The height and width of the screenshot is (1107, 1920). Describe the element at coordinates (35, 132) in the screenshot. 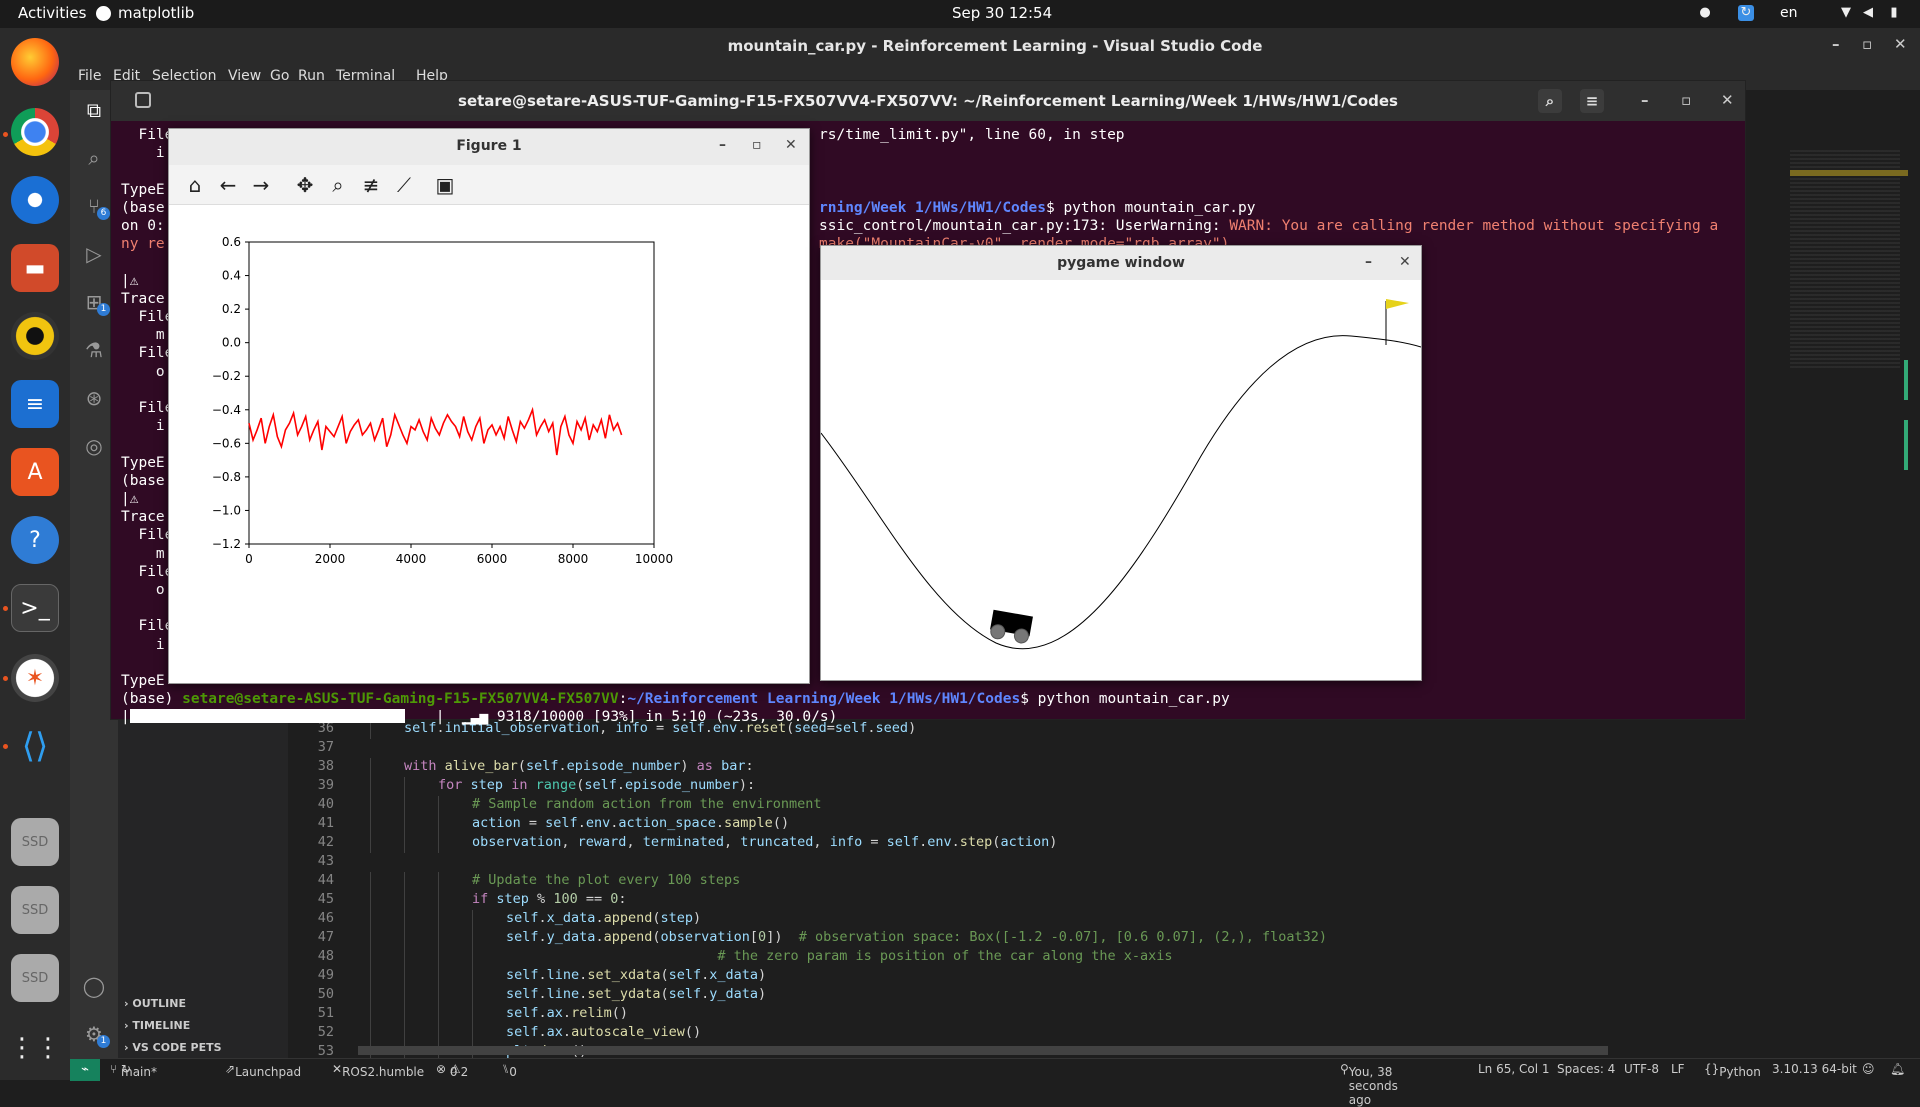

I see `chrome-icon` at that location.